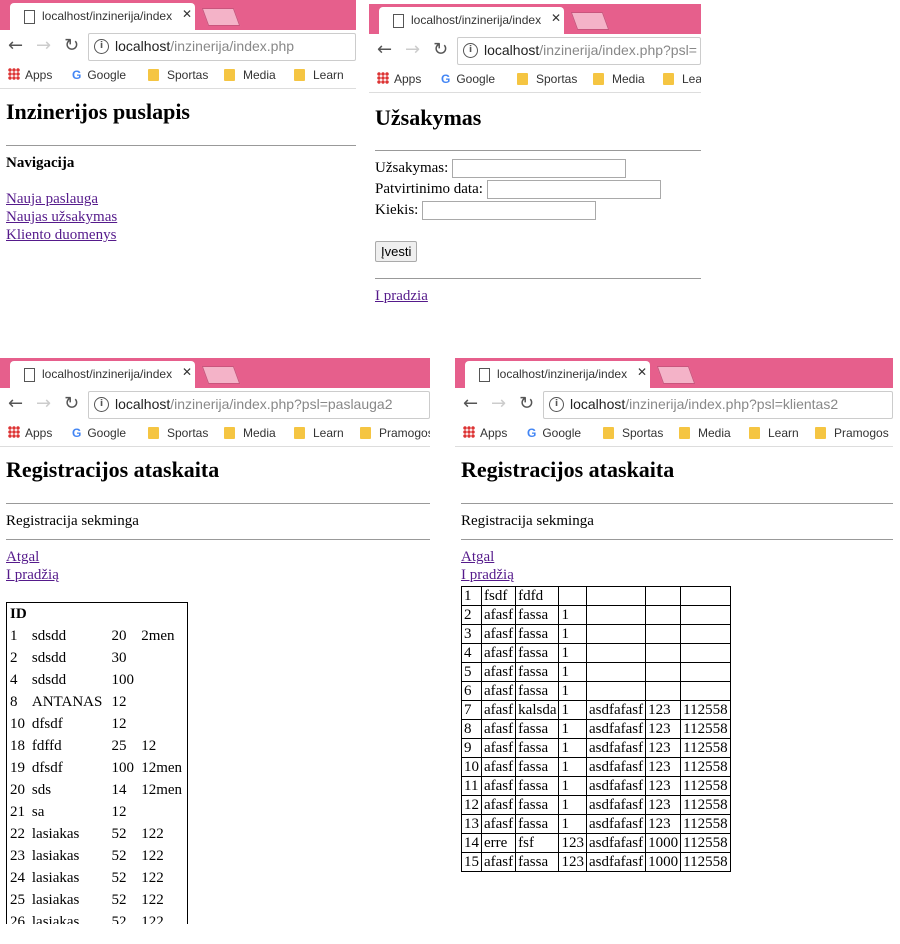  I want to click on submit-button: Įvesti, so click(396, 251).